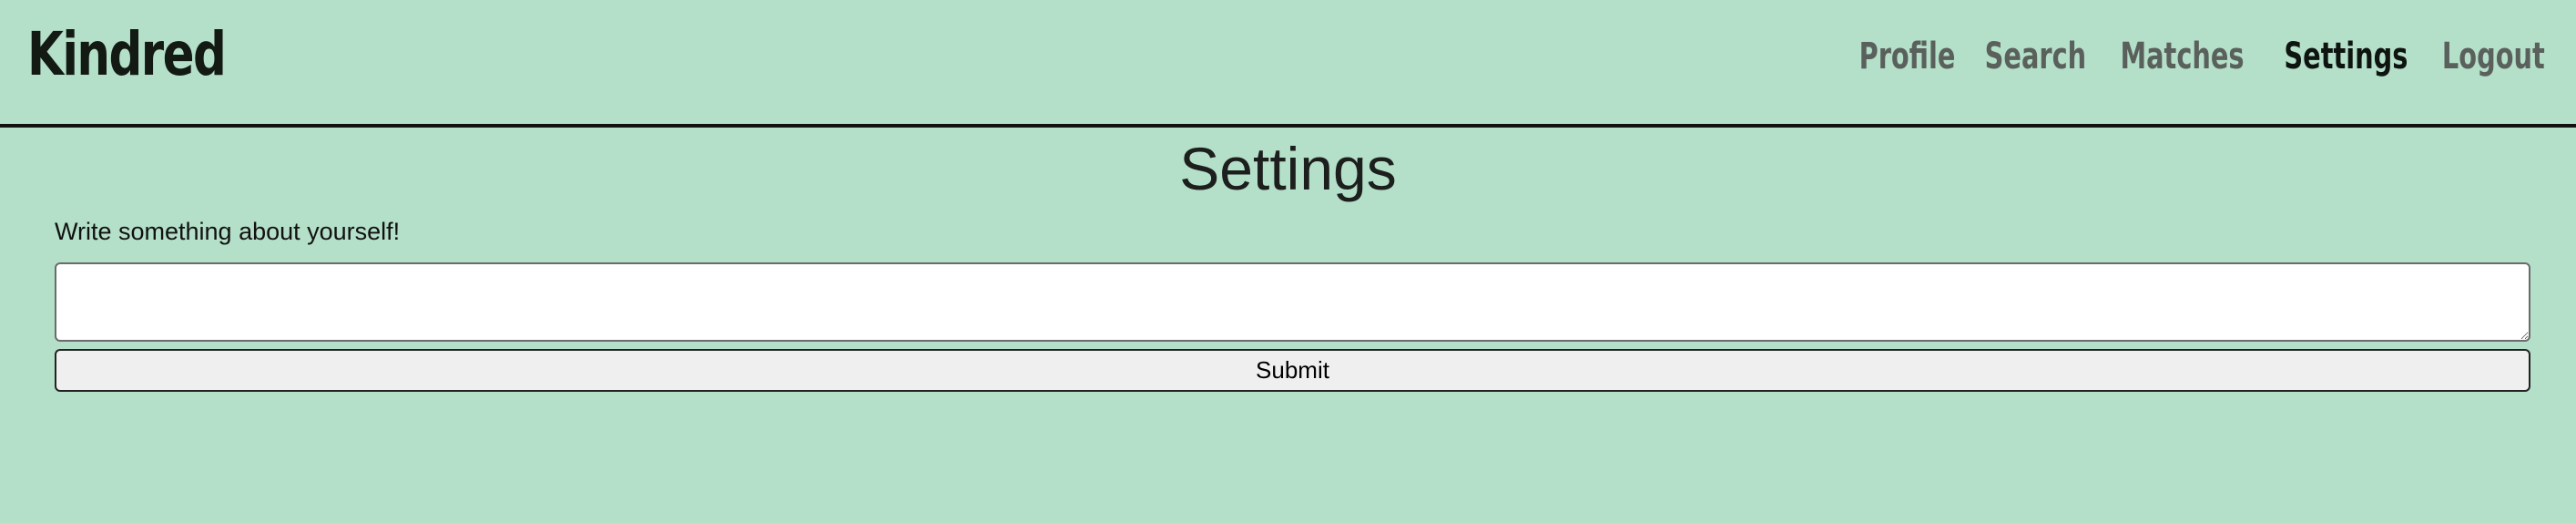 This screenshot has width=2576, height=523. Describe the element at coordinates (2493, 56) in the screenshot. I see `nav-link-logout: Logout` at that location.